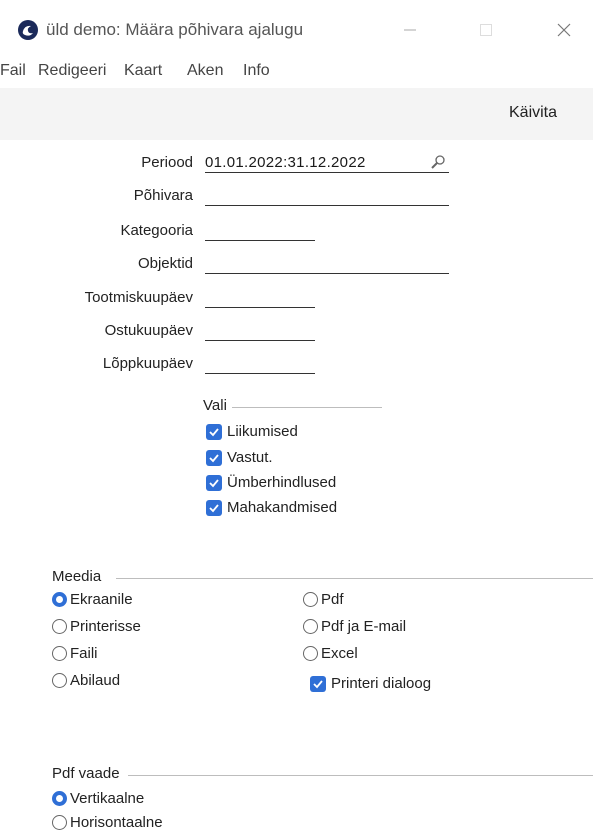 The height and width of the screenshot is (833, 593). What do you see at coordinates (256, 71) in the screenshot?
I see `menu-info: Info` at bounding box center [256, 71].